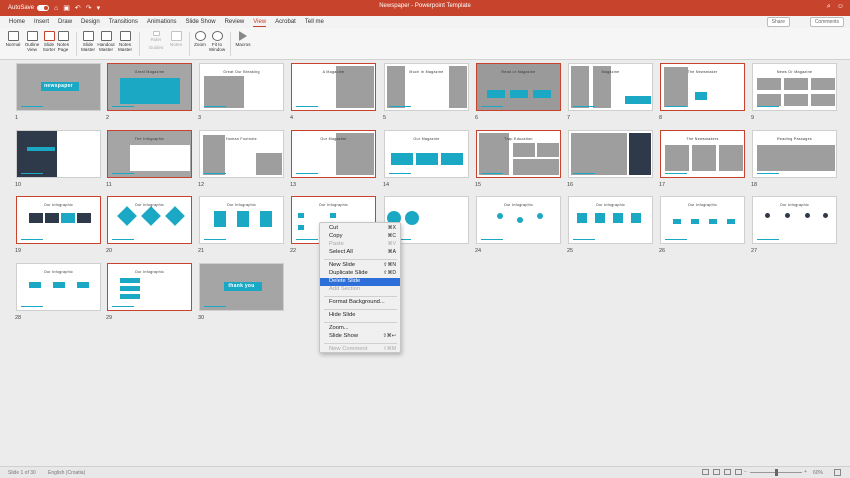  What do you see at coordinates (360, 237) in the screenshot?
I see `menu-item-copy: Copy ⌘C` at bounding box center [360, 237].